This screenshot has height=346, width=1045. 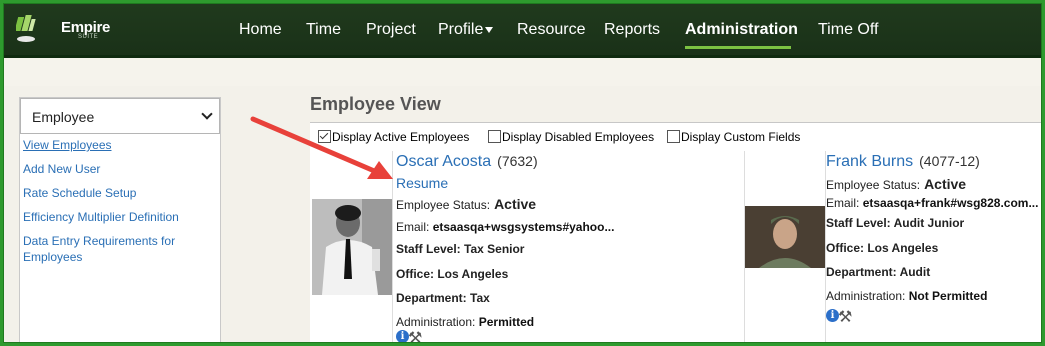 I want to click on employee-name: Frank Burns (4077-12), so click(x=903, y=162).